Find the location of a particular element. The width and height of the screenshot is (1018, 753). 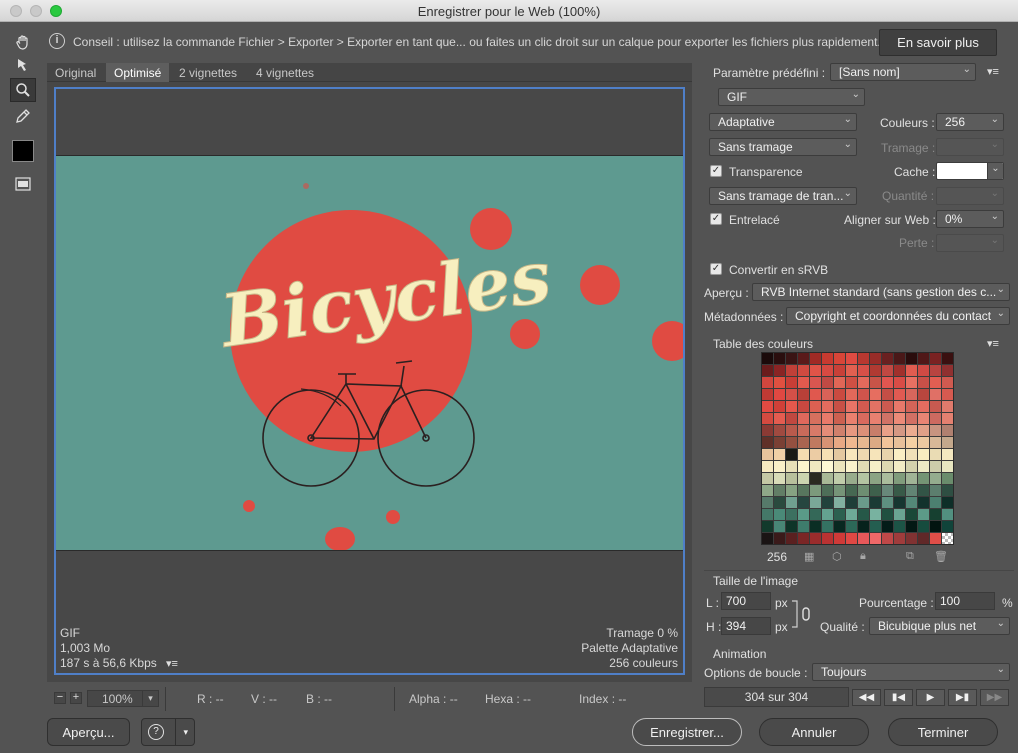

first-frame-button: ◀◀ is located at coordinates (866, 697).